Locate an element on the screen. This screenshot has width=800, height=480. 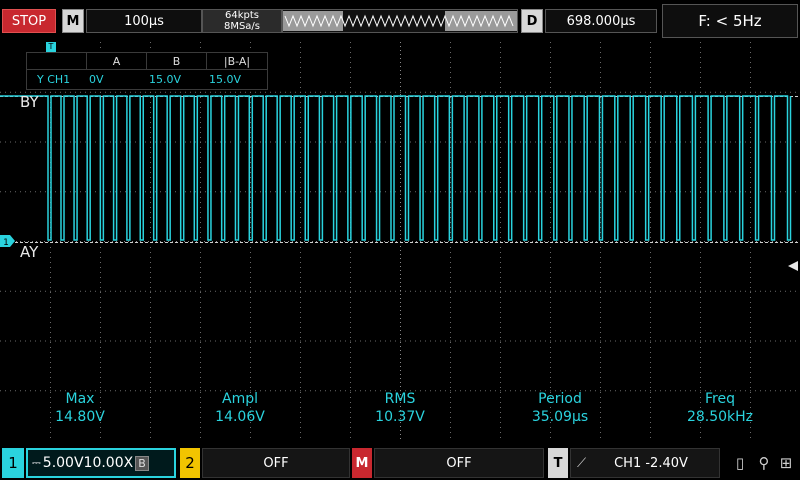
trigger-settings: ⟋ CH1 -2.40V is located at coordinates (645, 463).